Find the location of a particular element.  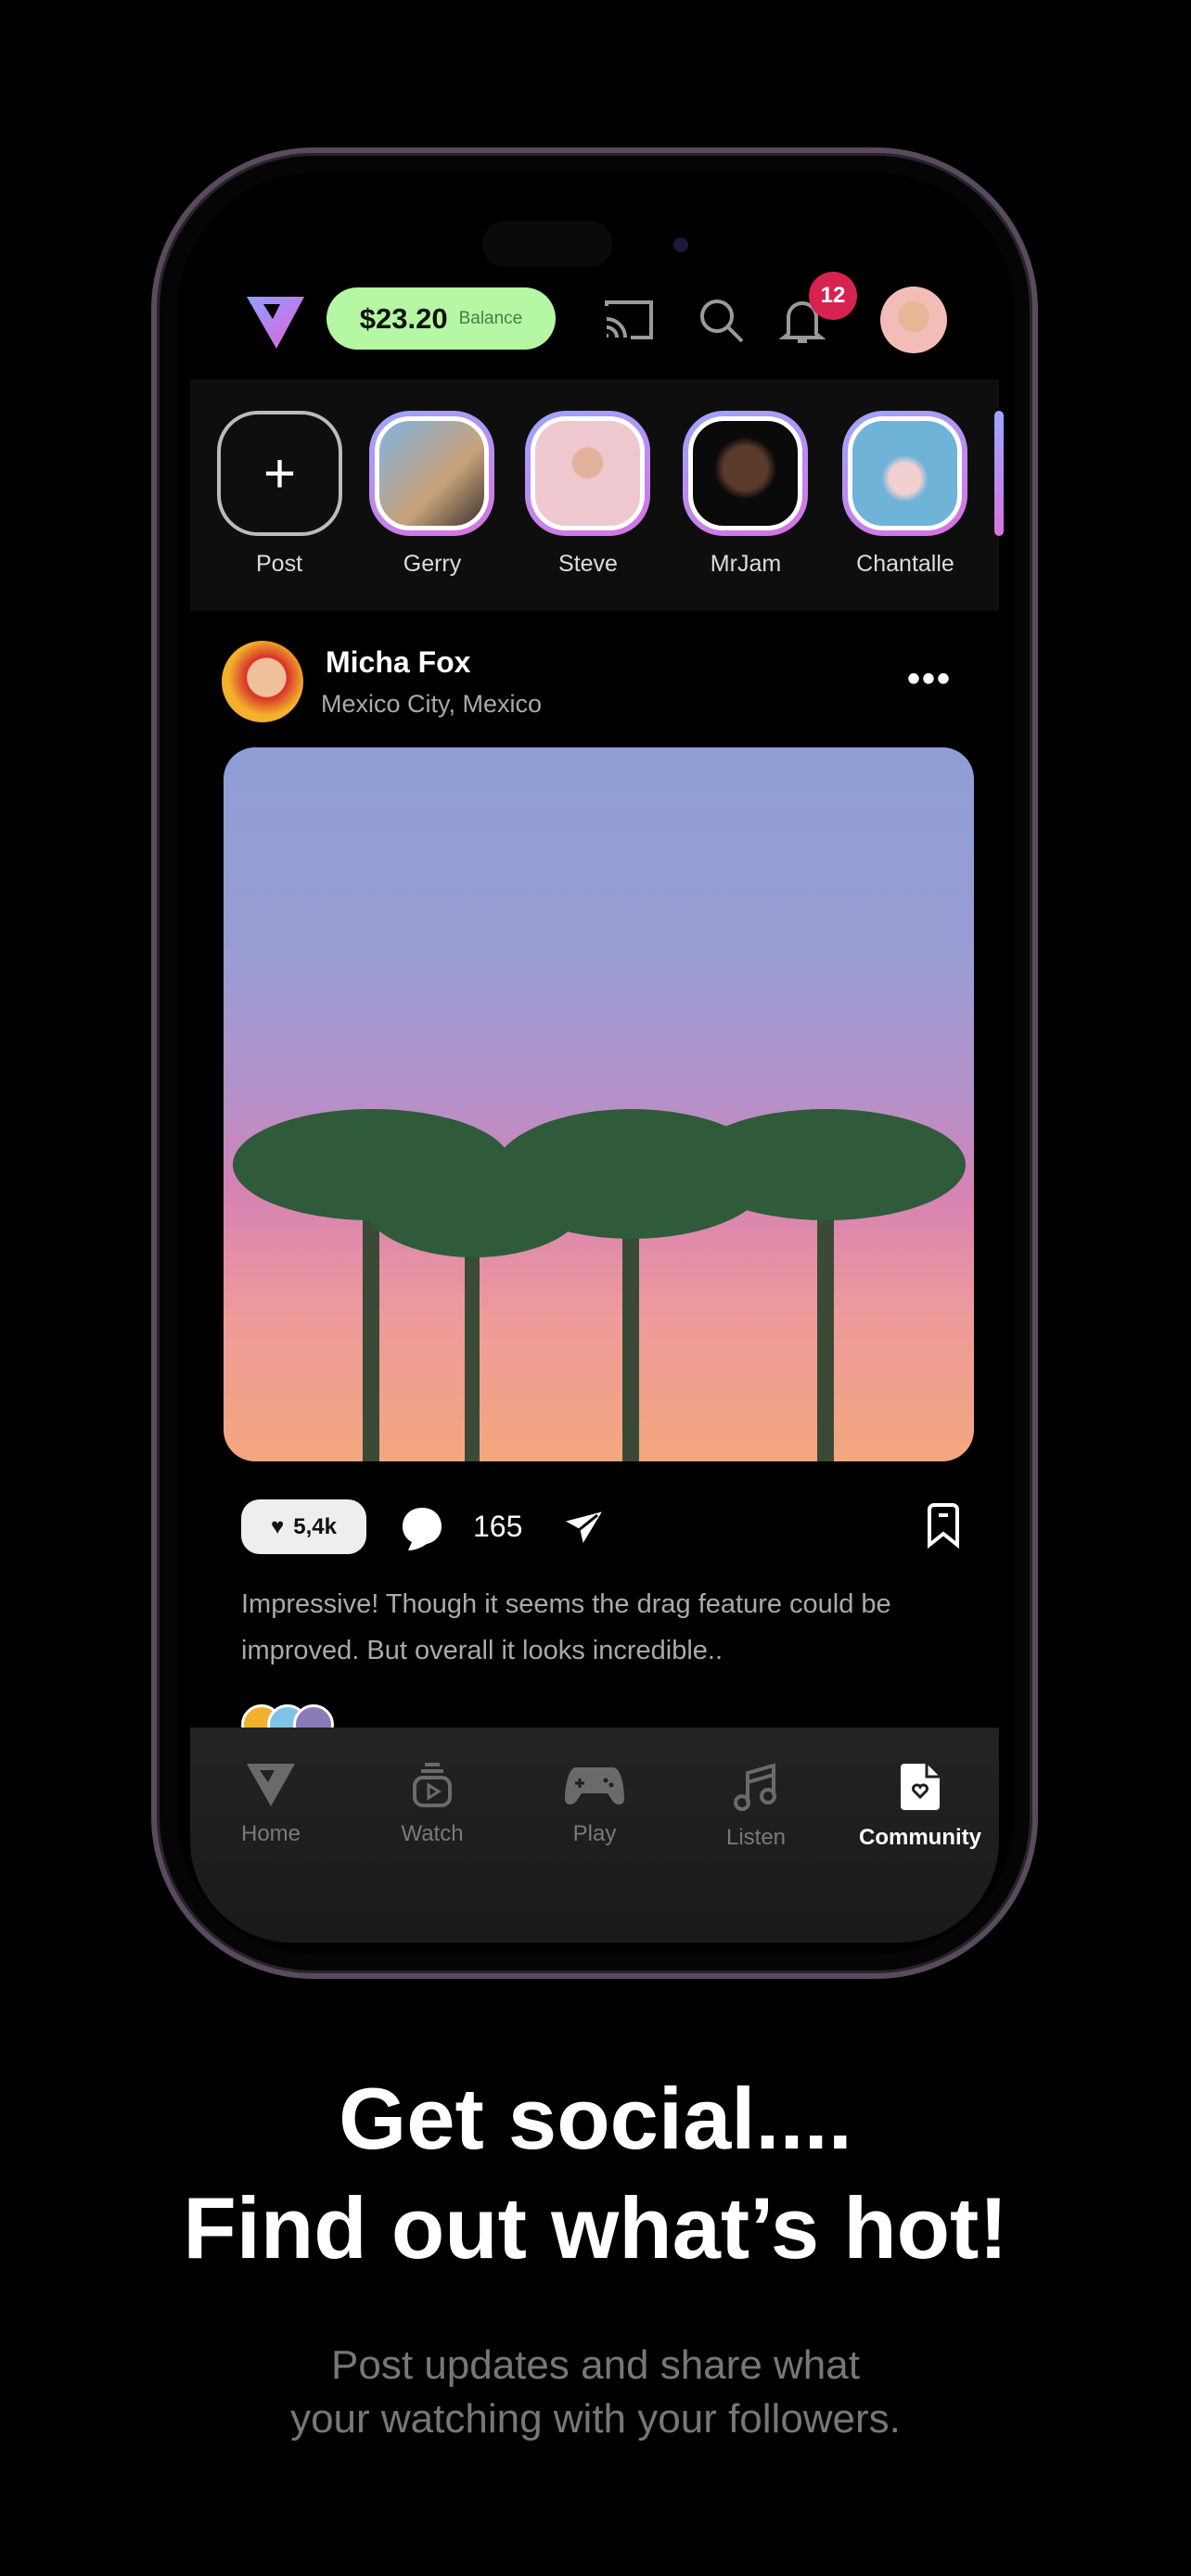

search-icon is located at coordinates (722, 321).